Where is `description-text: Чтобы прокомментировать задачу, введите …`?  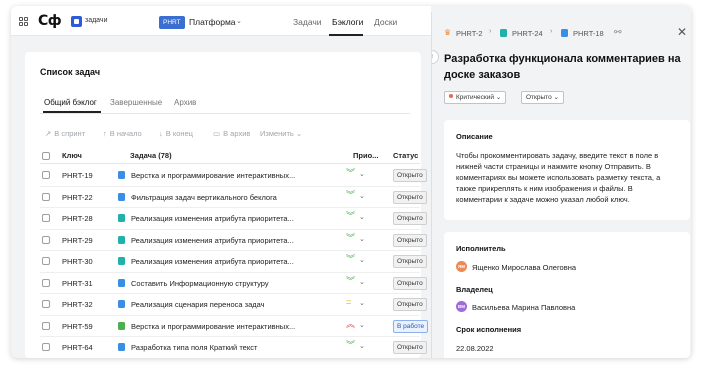
description-text: Чтобы прокомментировать задачу, введите … is located at coordinates (567, 177).